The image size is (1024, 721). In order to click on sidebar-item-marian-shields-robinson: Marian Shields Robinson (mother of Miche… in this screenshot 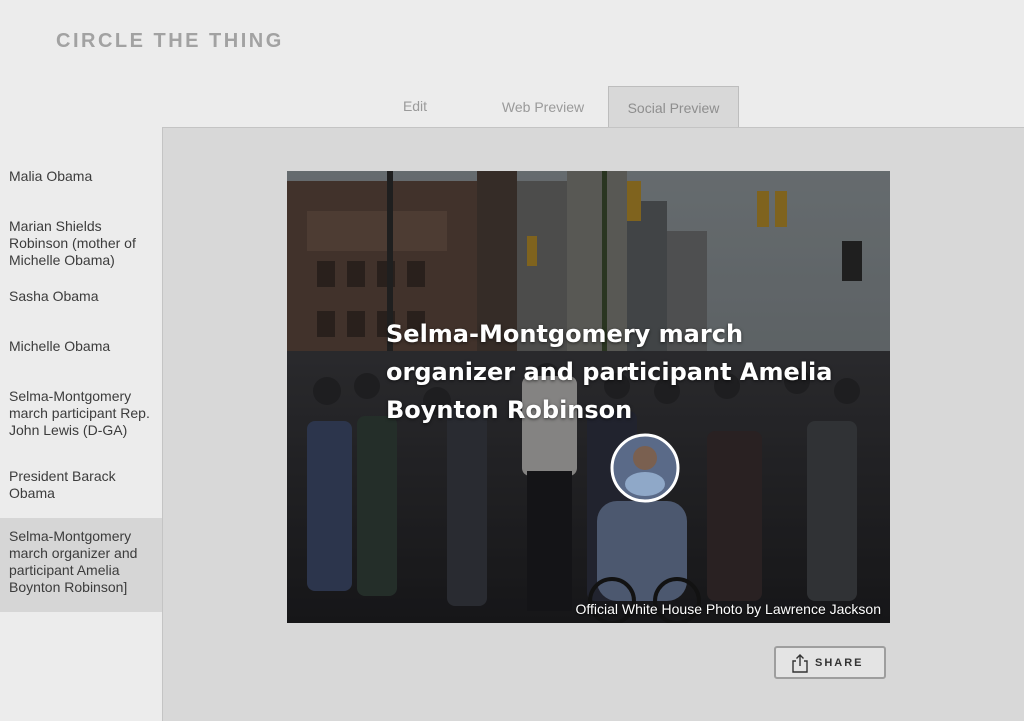, I will do `click(81, 243)`.